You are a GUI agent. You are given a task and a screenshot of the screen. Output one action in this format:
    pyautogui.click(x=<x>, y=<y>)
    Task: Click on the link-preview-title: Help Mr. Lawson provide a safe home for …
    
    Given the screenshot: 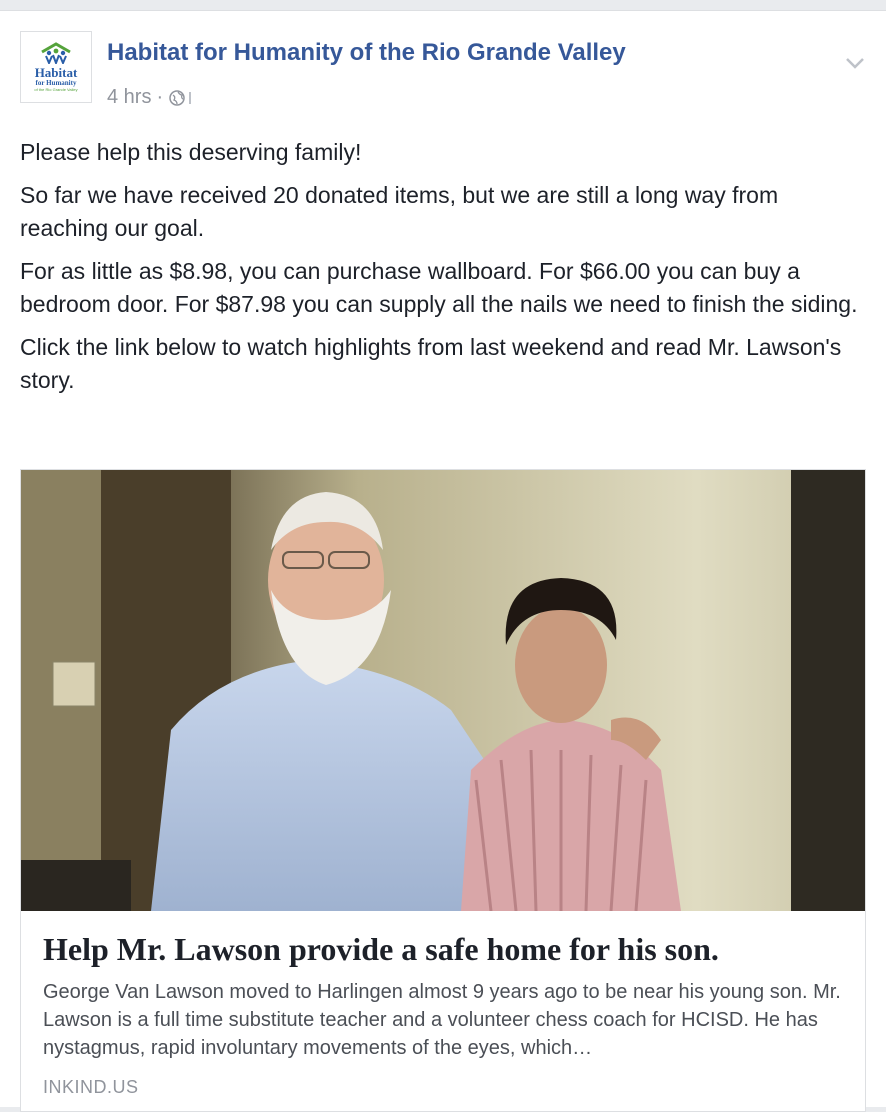 What is the action you would take?
    pyautogui.click(x=443, y=949)
    